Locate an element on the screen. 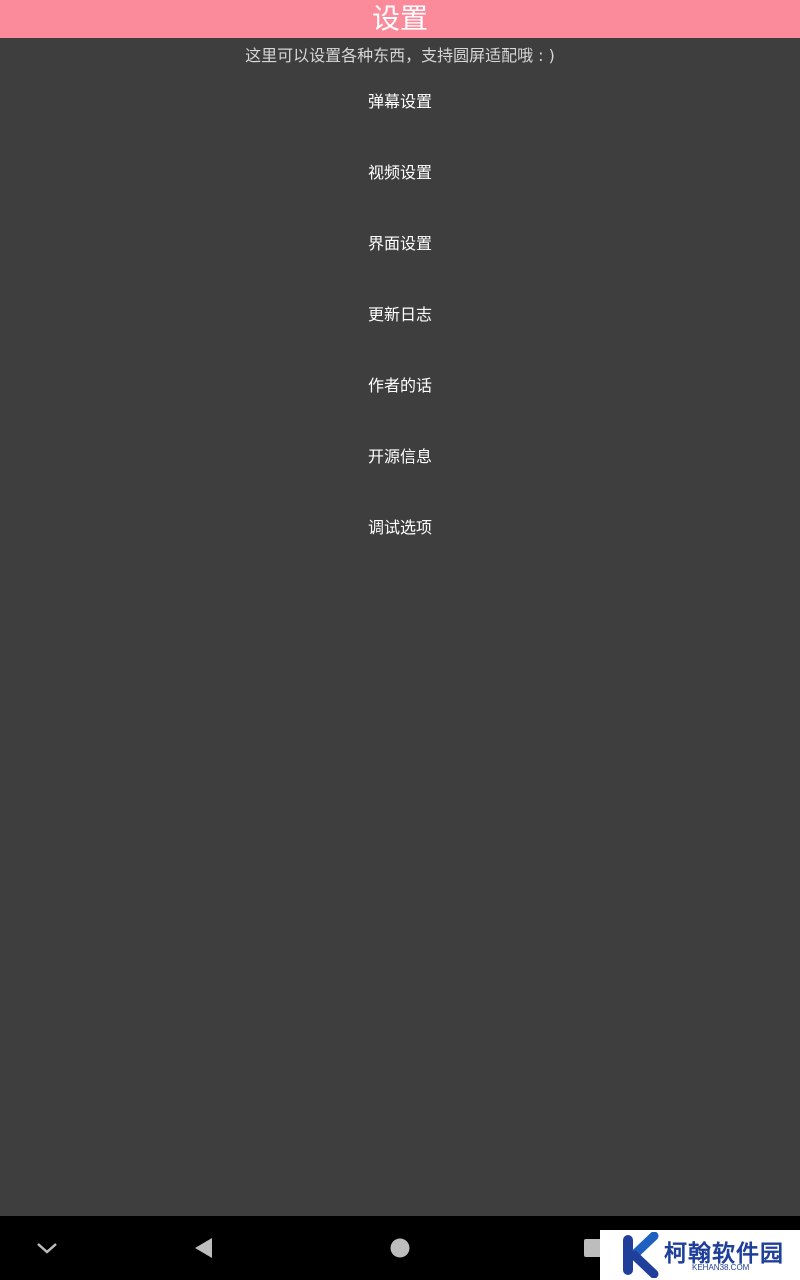 This screenshot has height=1280, width=800. watermark: 柯翰软件园 KEHAN38.COM is located at coordinates (700, 1255).